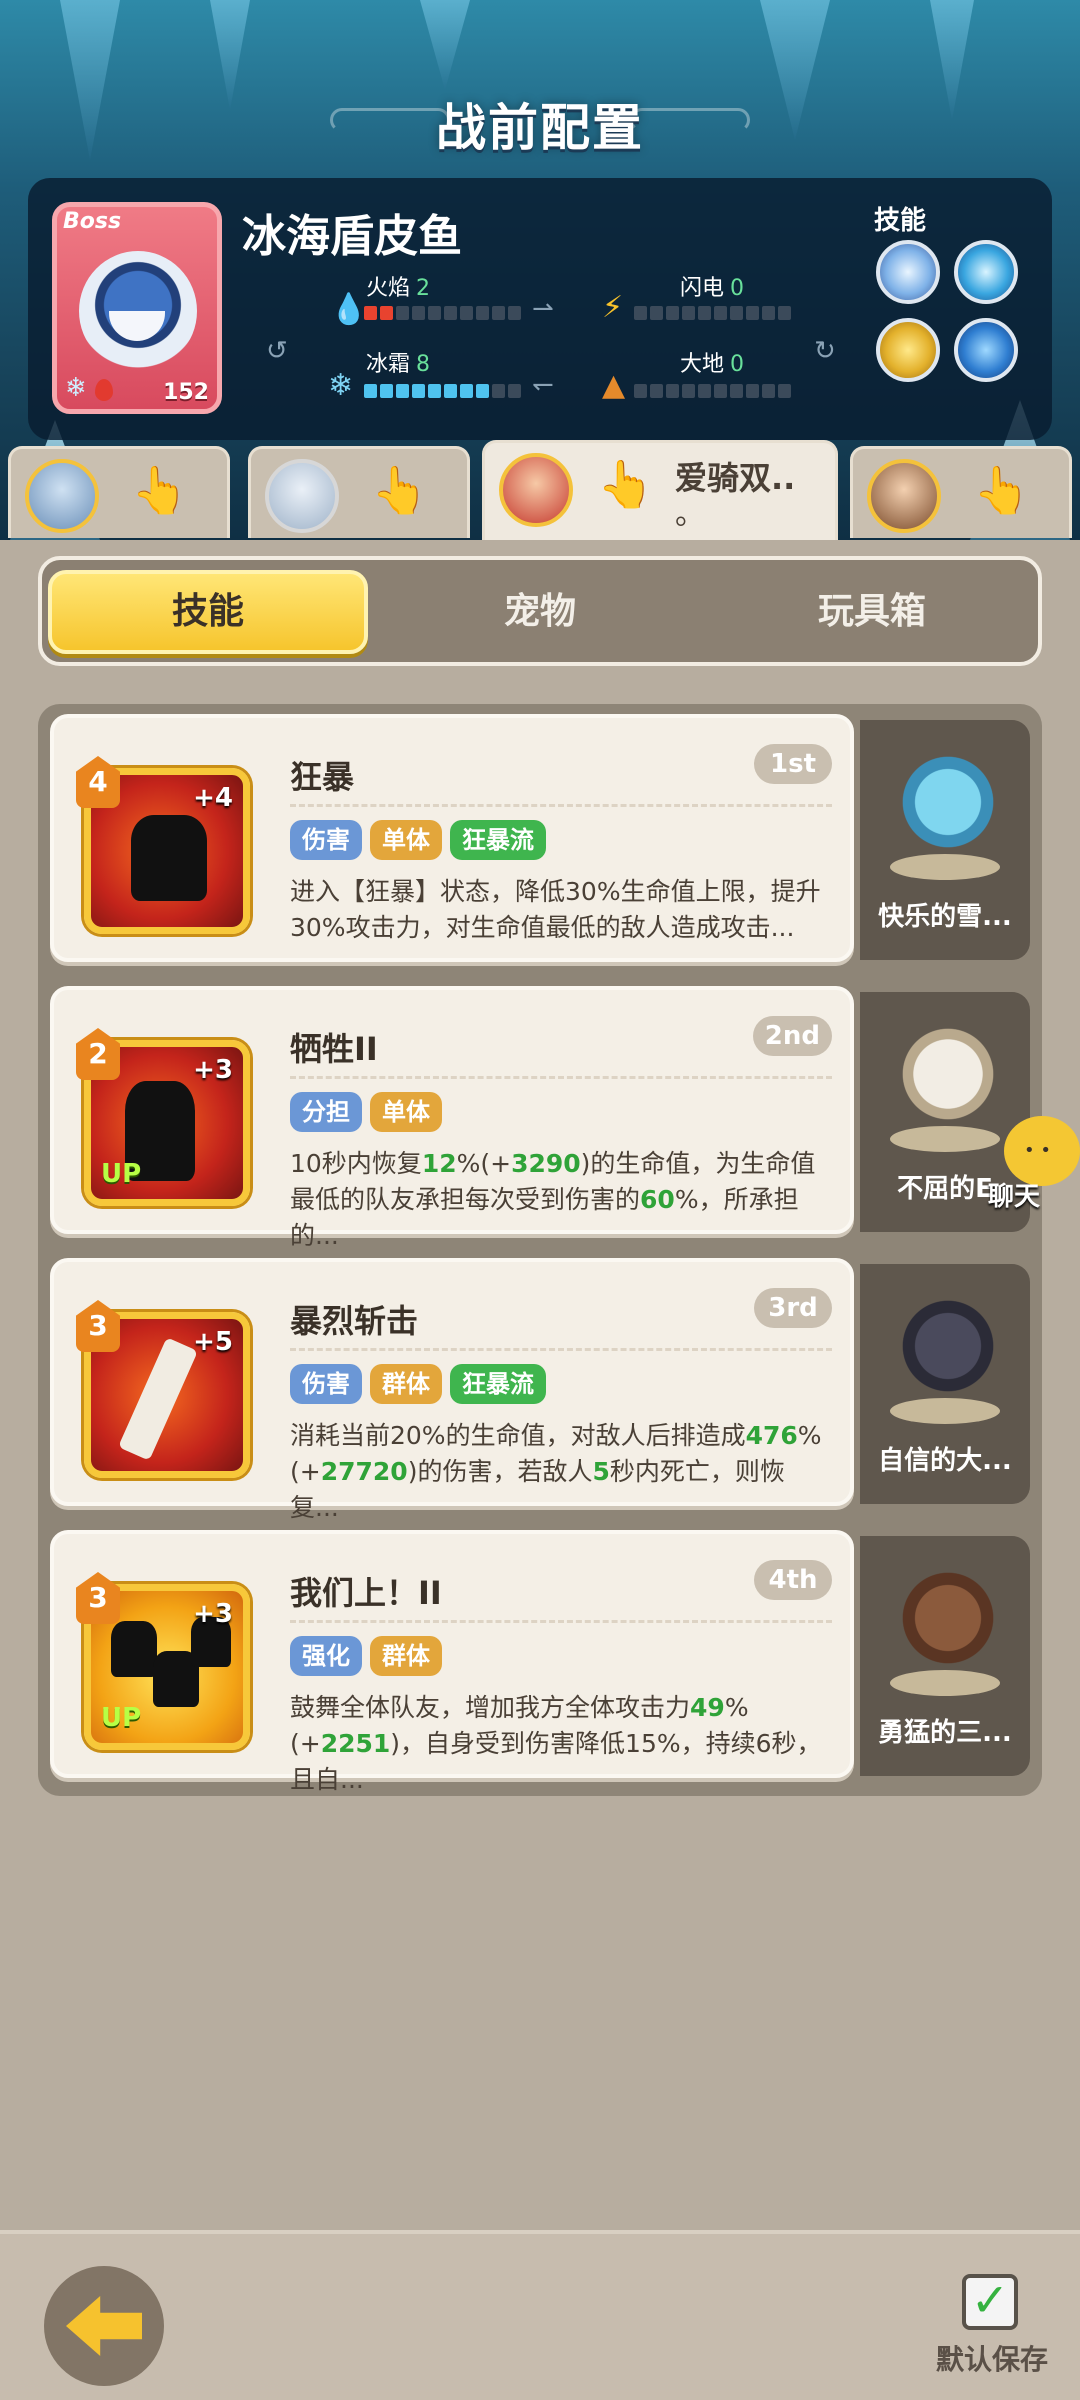 The width and height of the screenshot is (1080, 2400). I want to click on tag: 伤害, so click(326, 1384).